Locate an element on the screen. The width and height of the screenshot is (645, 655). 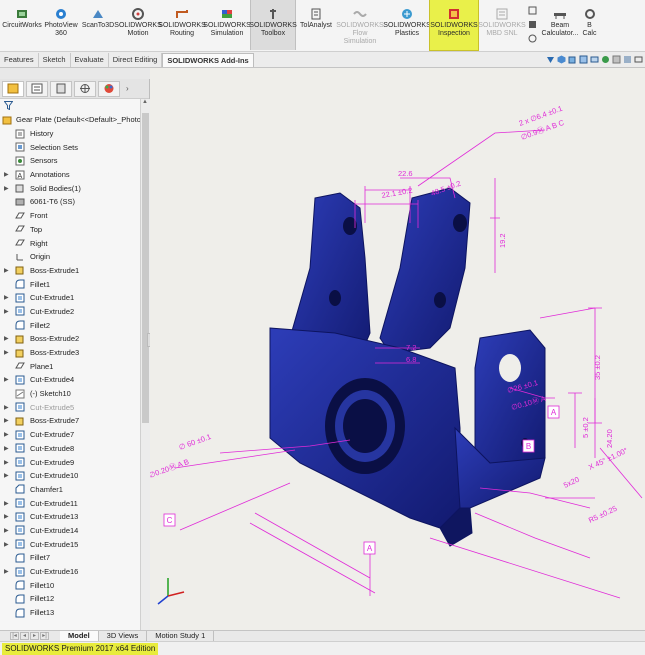
tree-item: (-) Sketch10 is located at coordinates (70, 394).